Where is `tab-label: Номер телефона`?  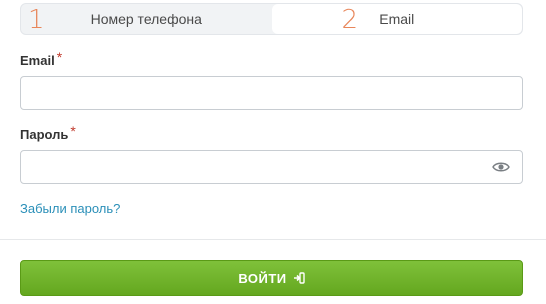 tab-label: Номер телефона is located at coordinates (146, 19).